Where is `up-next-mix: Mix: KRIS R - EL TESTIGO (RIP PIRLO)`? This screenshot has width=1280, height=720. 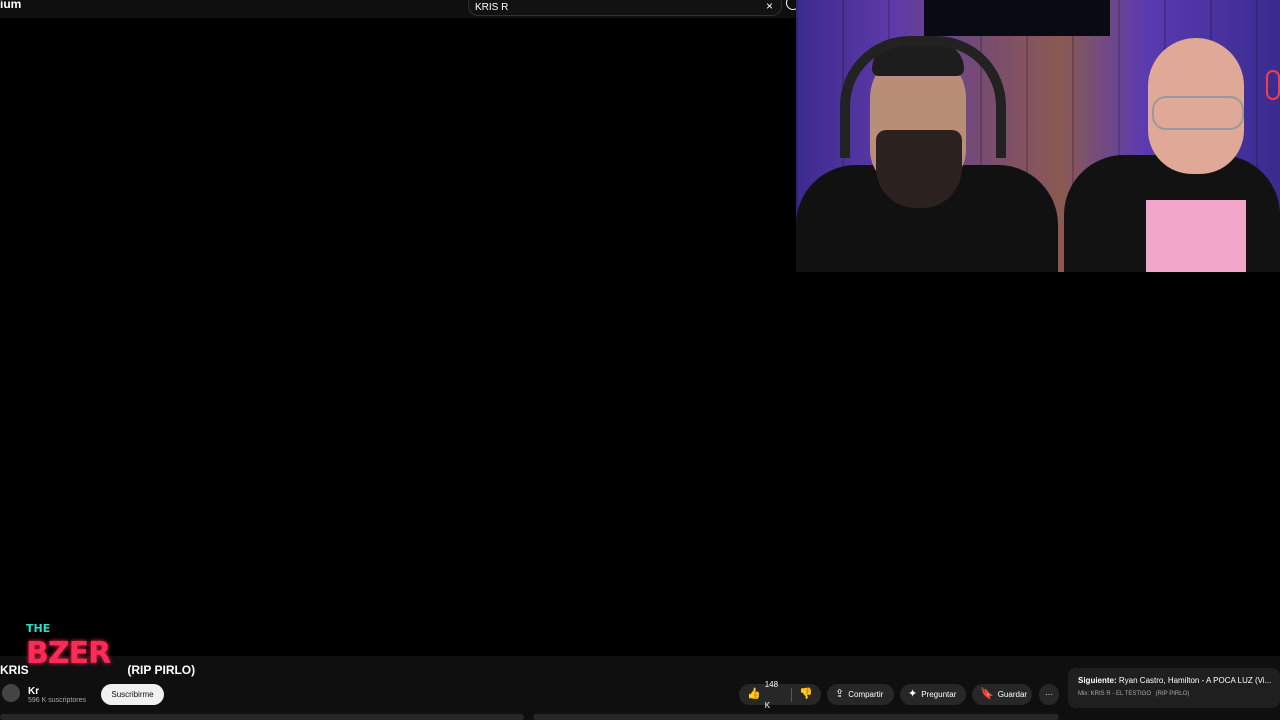 up-next-mix: Mix: KRIS R - EL TESTIGO (RIP PIRLO) is located at coordinates (1134, 694).